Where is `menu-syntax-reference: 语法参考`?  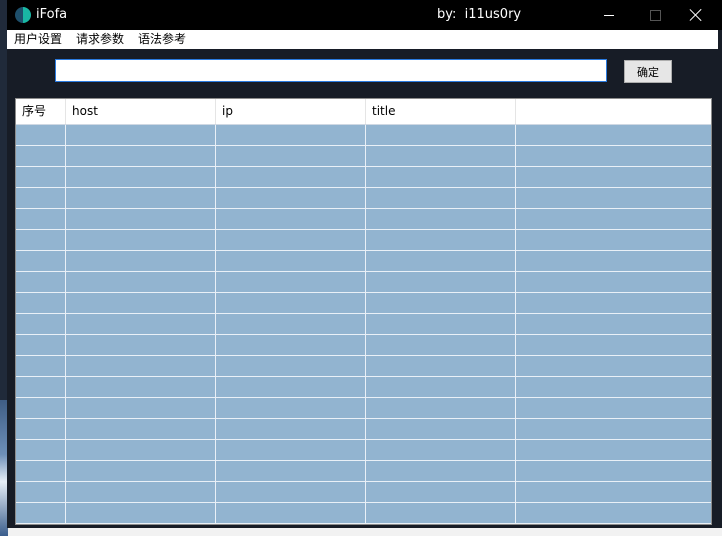
menu-syntax-reference: 语法参考 is located at coordinates (162, 39).